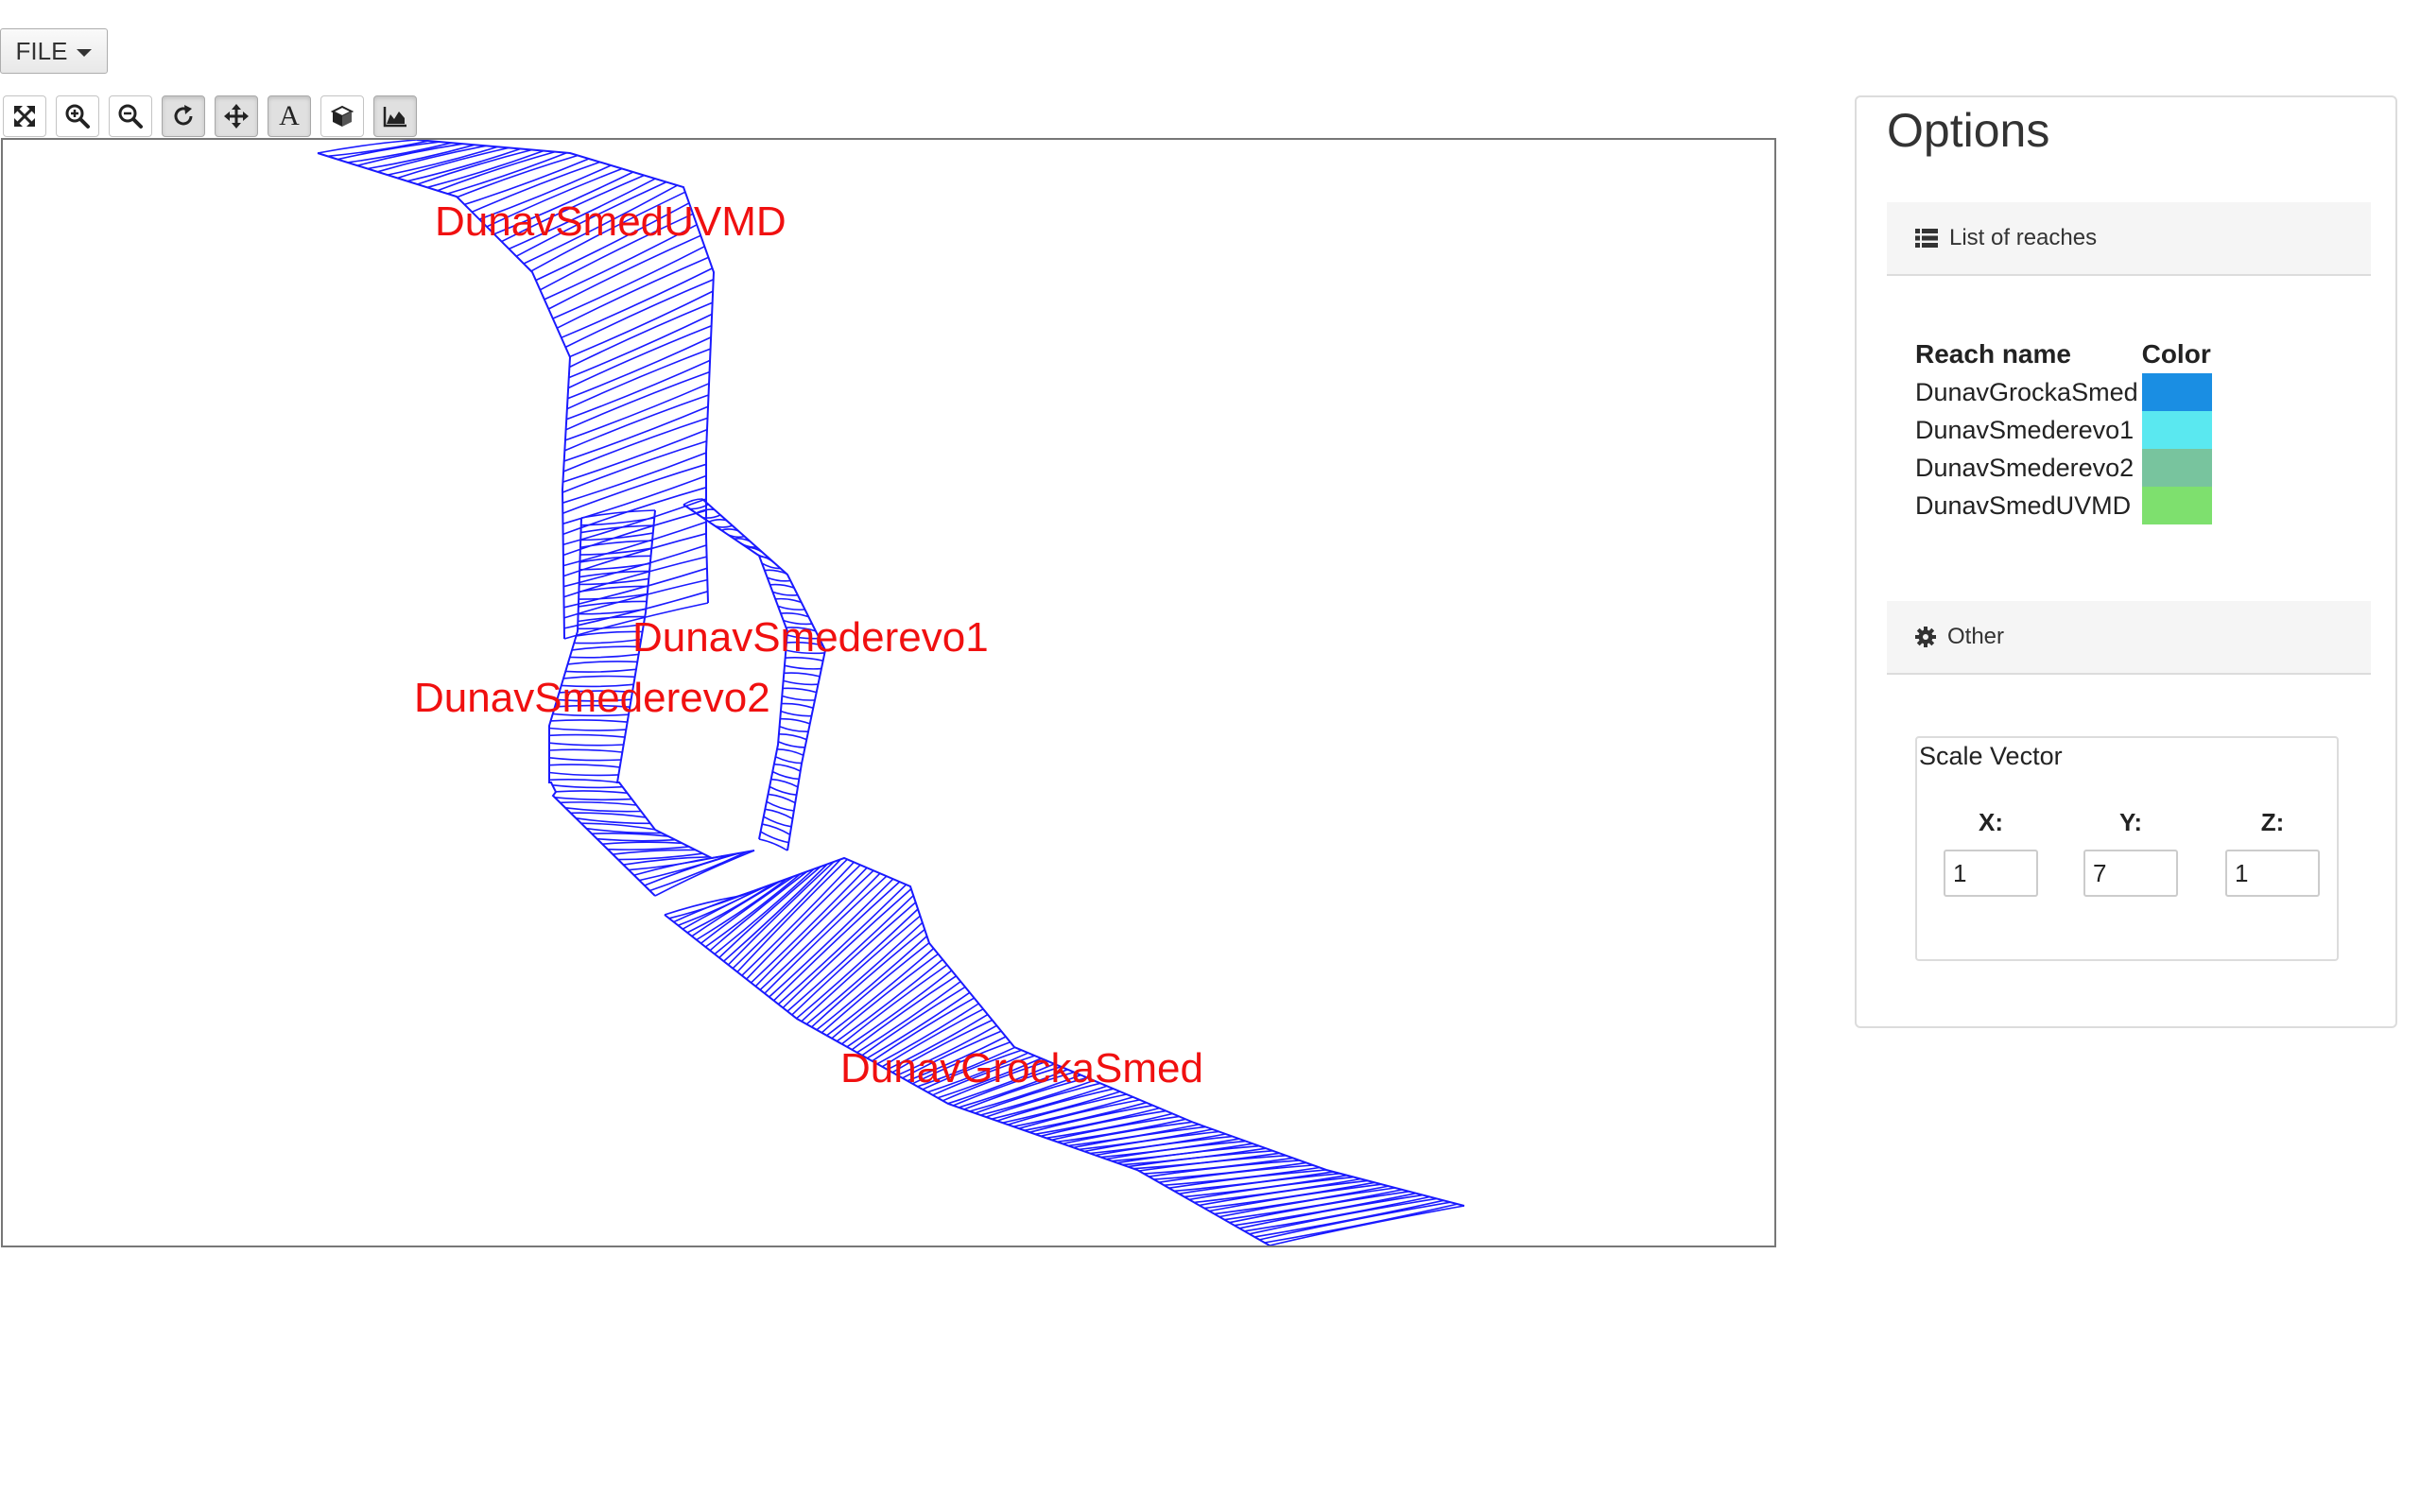 The height and width of the screenshot is (1512, 2420). Describe the element at coordinates (1991, 756) in the screenshot. I see `scale-vector-legend: Scale Vector` at that location.